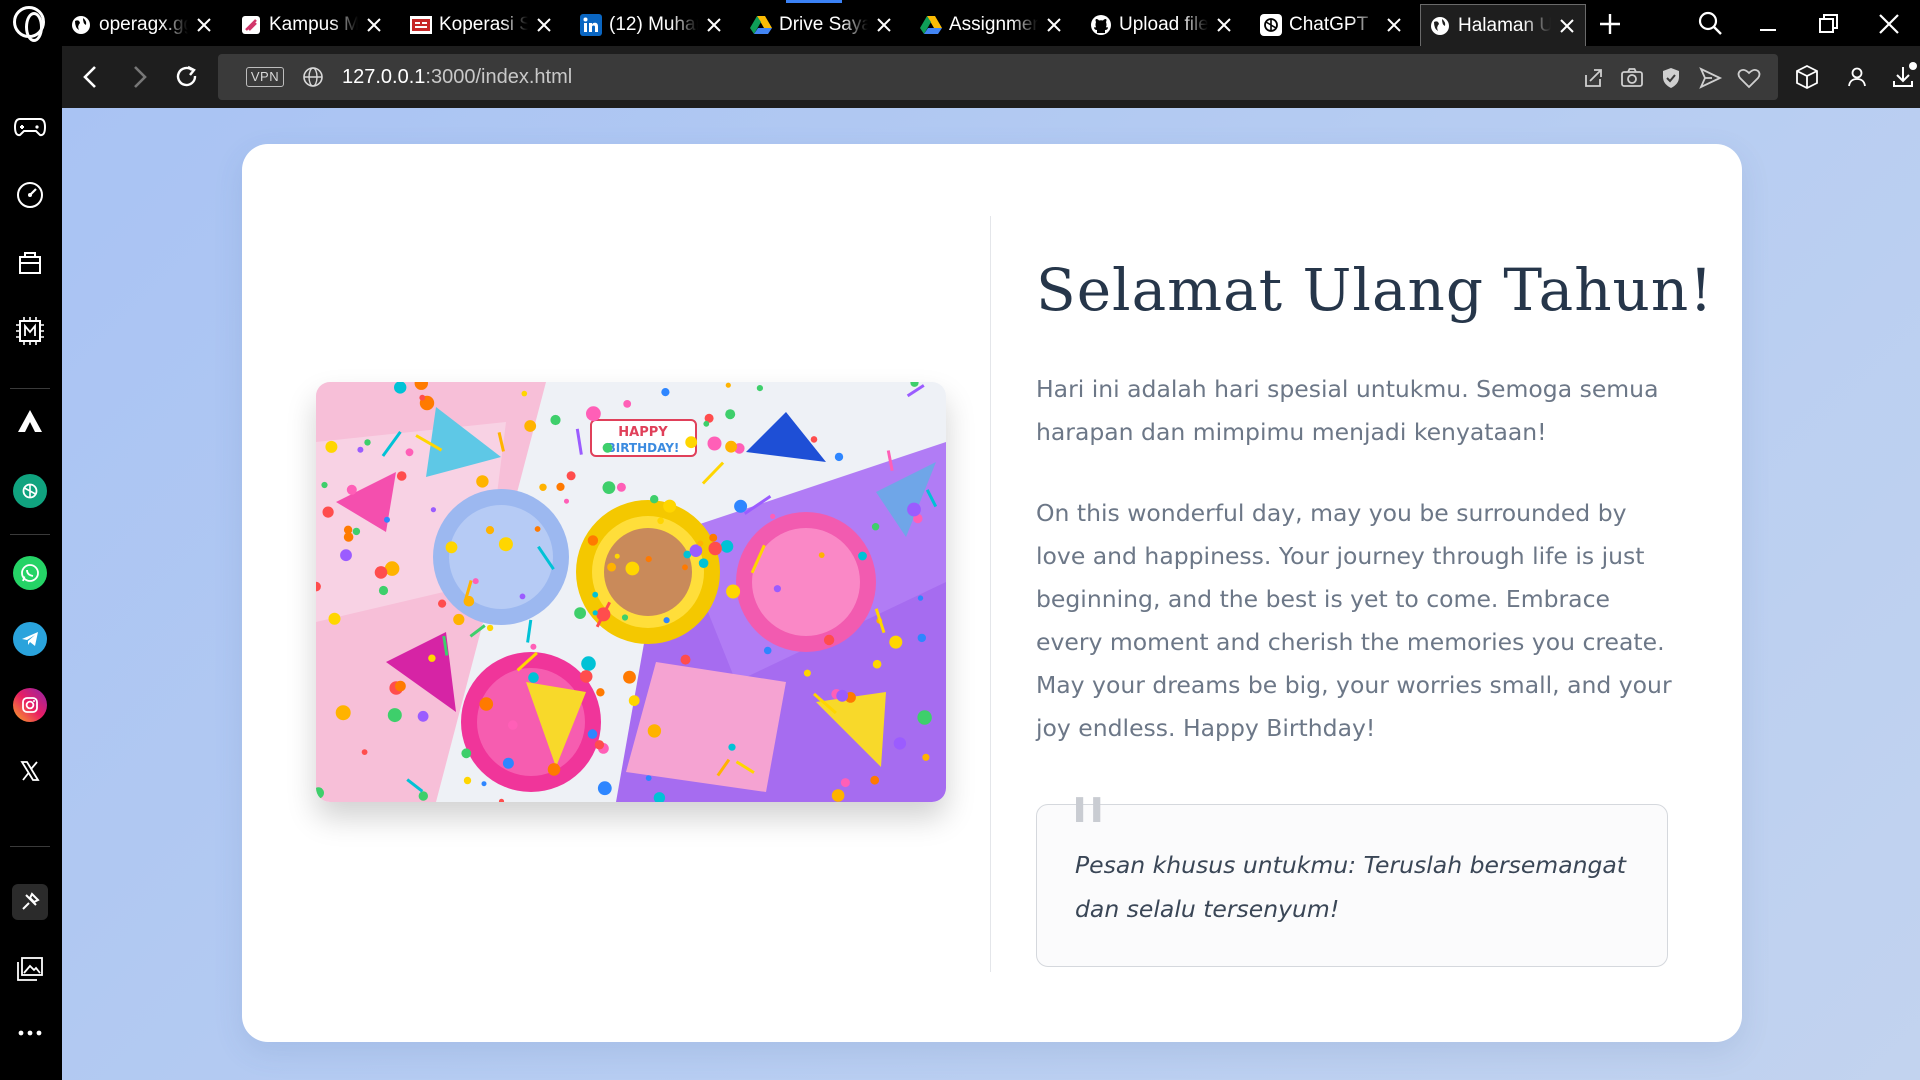  Describe the element at coordinates (992, 25) in the screenshot. I see `tab-assignment: Assignment` at that location.